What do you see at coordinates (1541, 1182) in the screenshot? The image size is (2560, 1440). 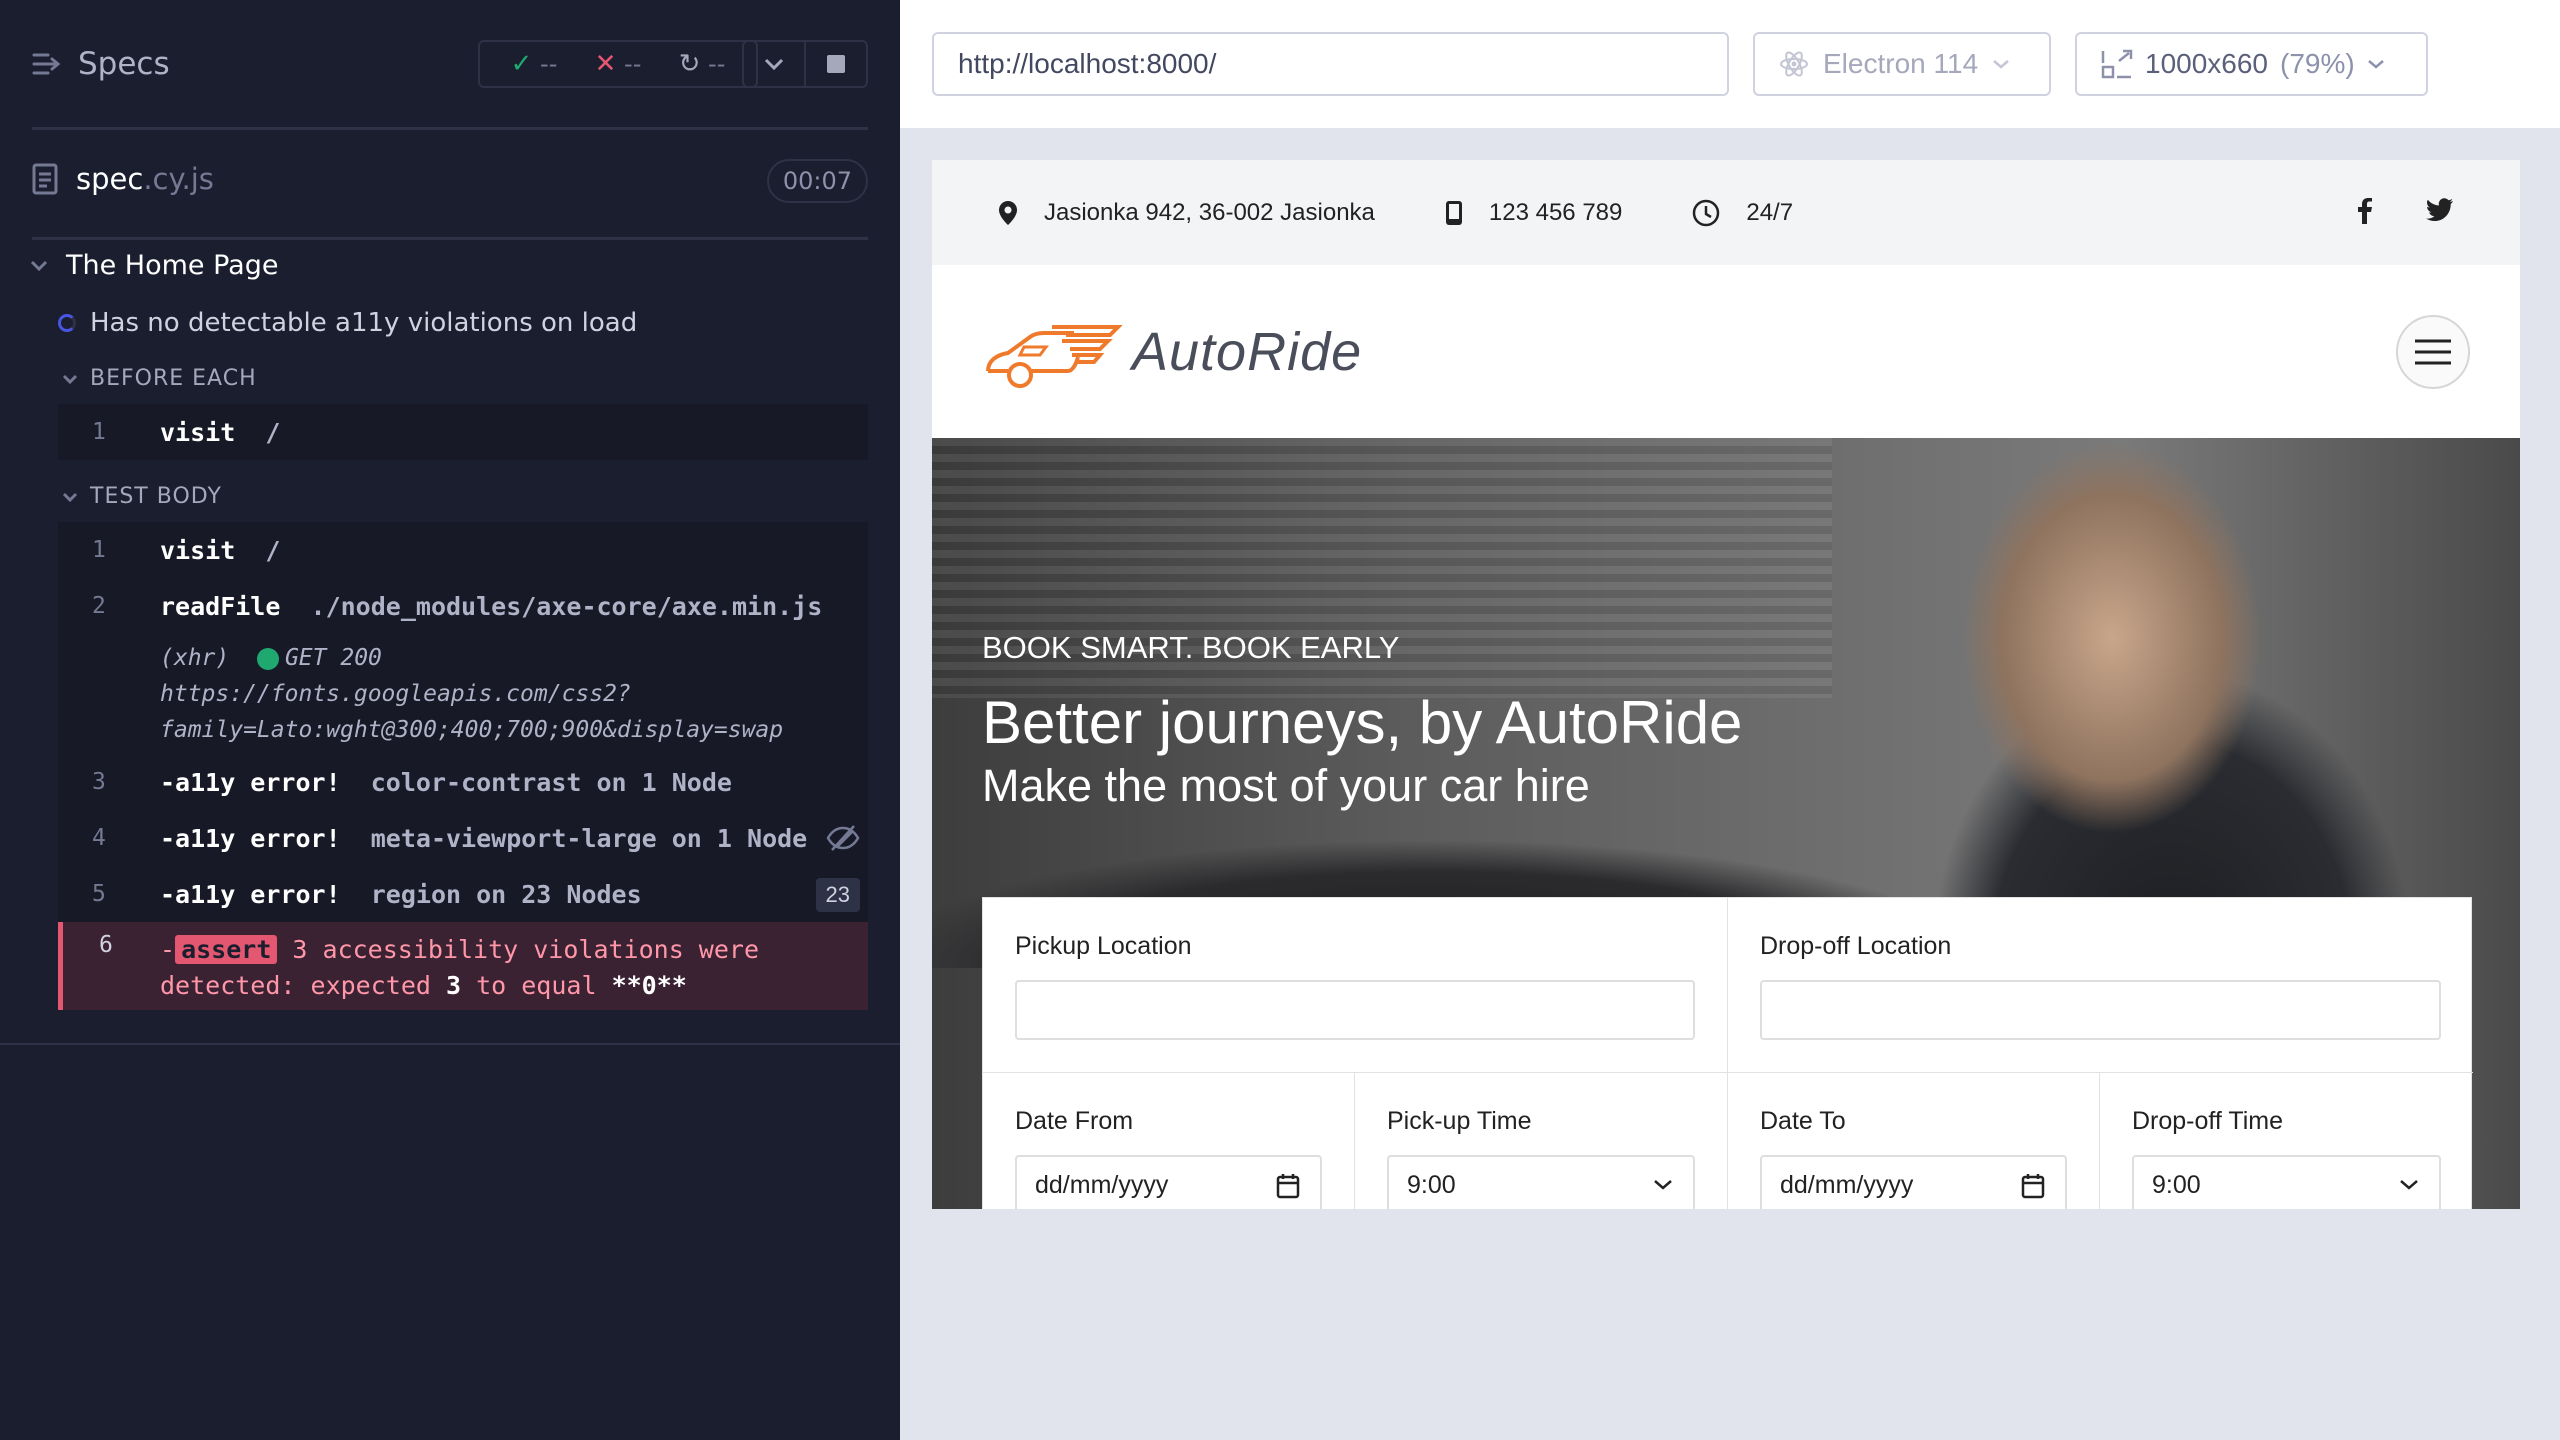 I see `pickup-time-select: 9:00` at bounding box center [1541, 1182].